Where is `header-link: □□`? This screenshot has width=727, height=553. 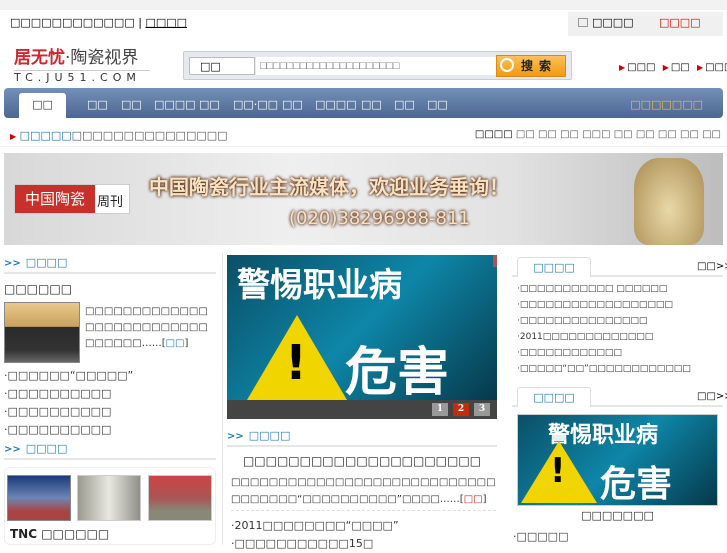
header-link: □□ is located at coordinates (680, 67).